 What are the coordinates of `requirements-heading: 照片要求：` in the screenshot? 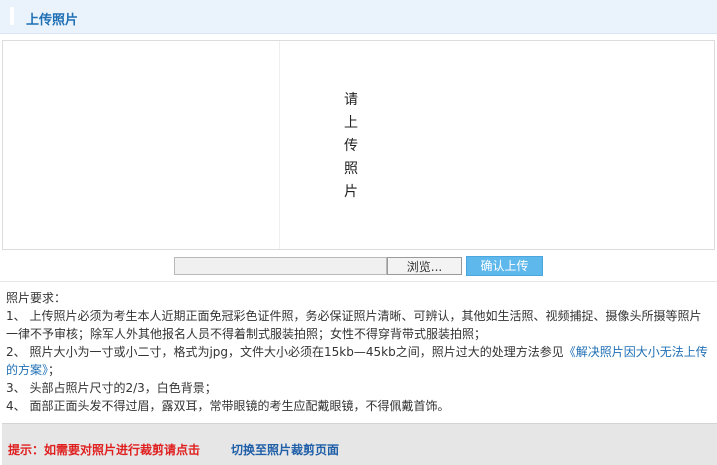 It's located at (36, 298).